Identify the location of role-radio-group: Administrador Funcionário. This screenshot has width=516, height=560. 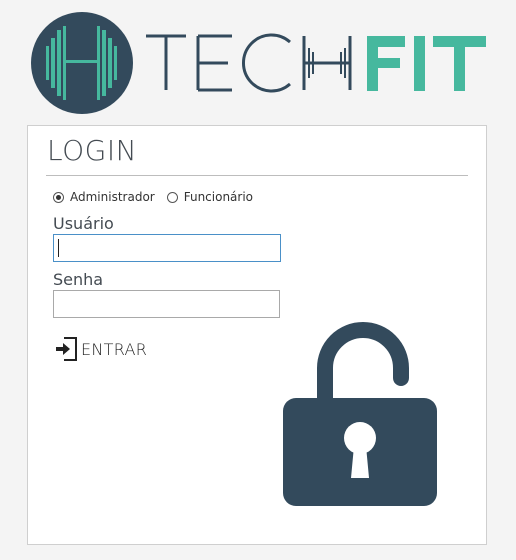
(159, 197).